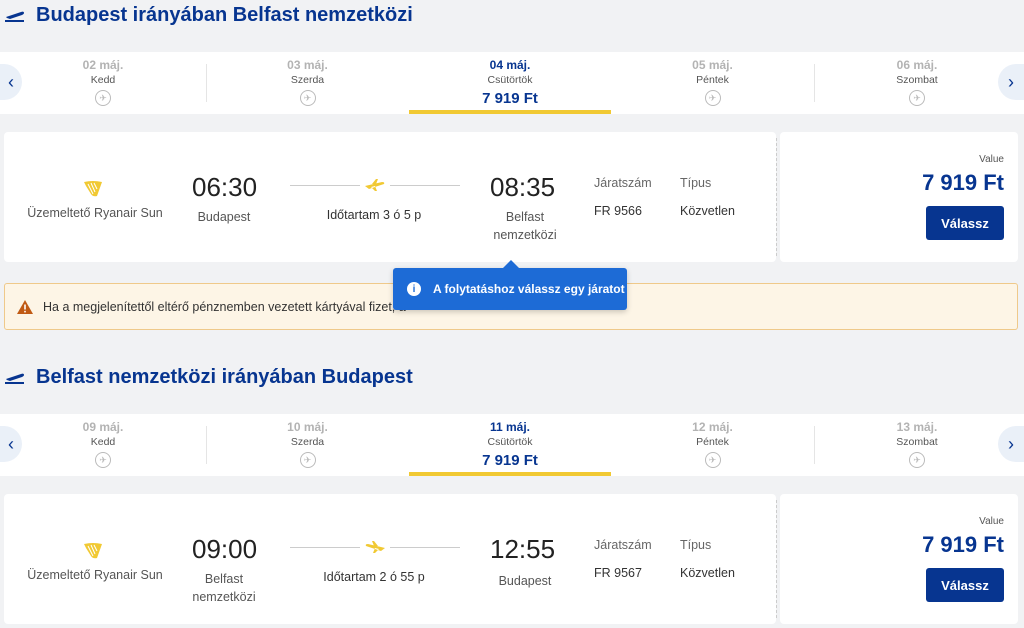 Image resolution: width=1024 pixels, height=628 pixels. I want to click on inbound-date-cell: 12 máj. Péntek ✈, so click(712, 445).